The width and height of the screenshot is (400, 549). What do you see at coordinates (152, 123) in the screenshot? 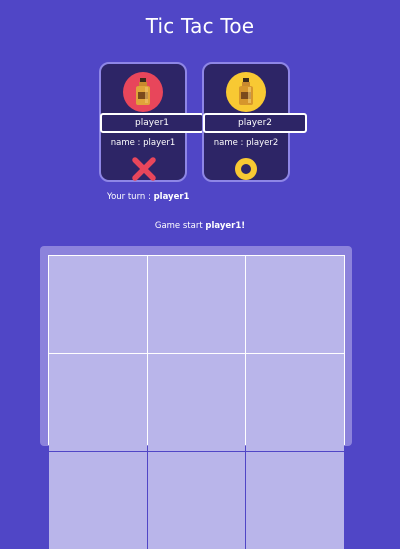
I see `player1-name-input` at bounding box center [152, 123].